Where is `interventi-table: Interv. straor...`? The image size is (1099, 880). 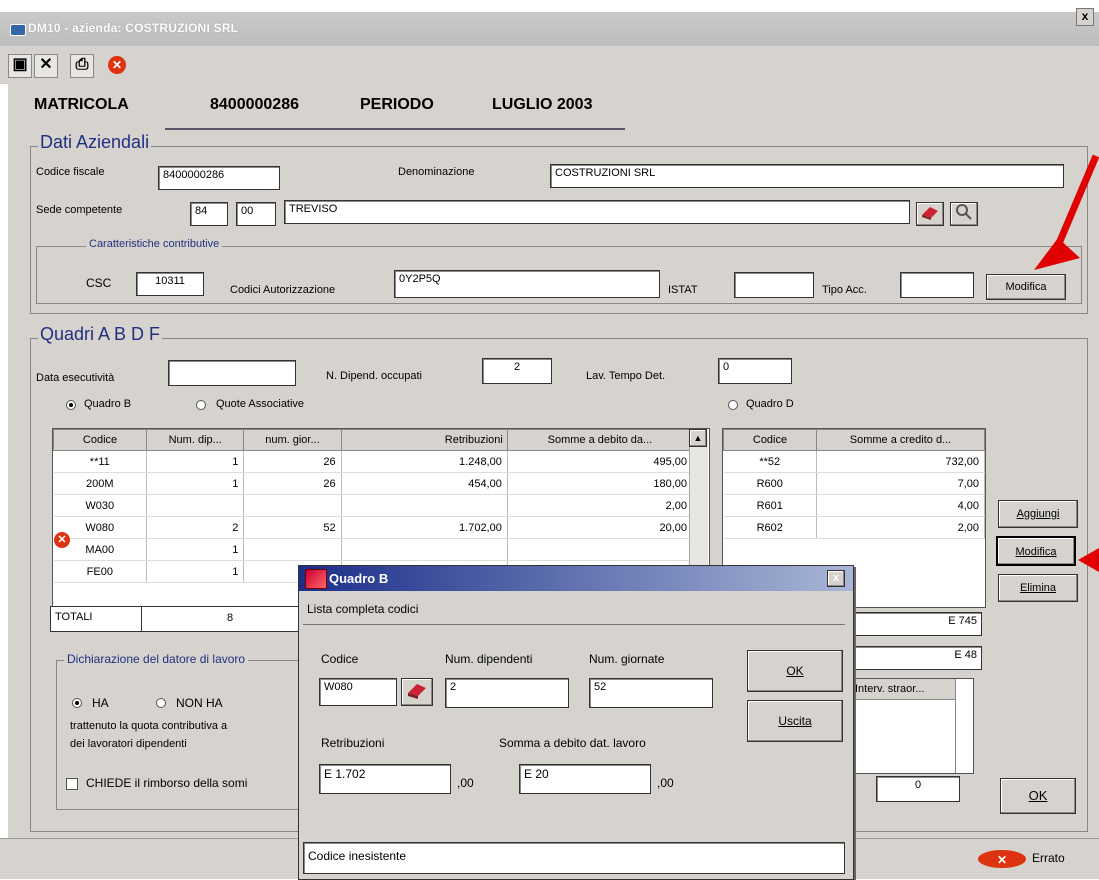 interventi-table: Interv. straor... is located at coordinates (912, 726).